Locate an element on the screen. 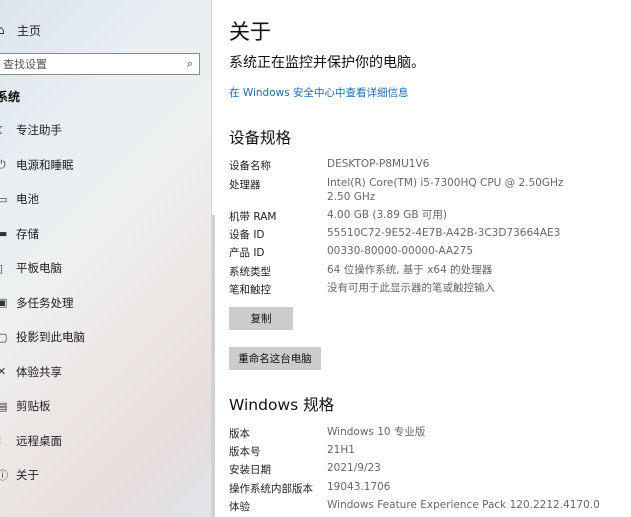  spec-value: DESKTOP-P8MU1V6 is located at coordinates (378, 164).